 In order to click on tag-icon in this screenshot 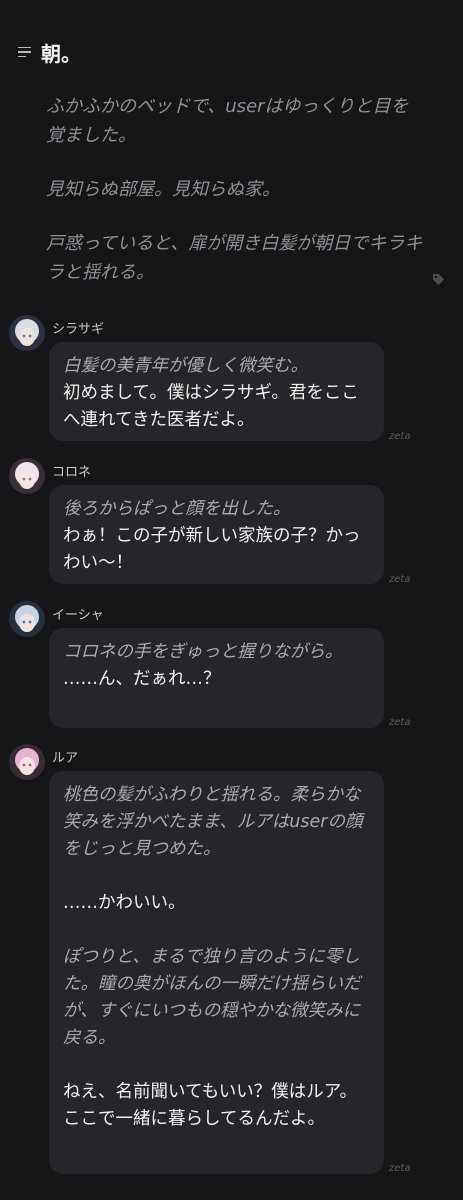, I will do `click(438, 279)`.